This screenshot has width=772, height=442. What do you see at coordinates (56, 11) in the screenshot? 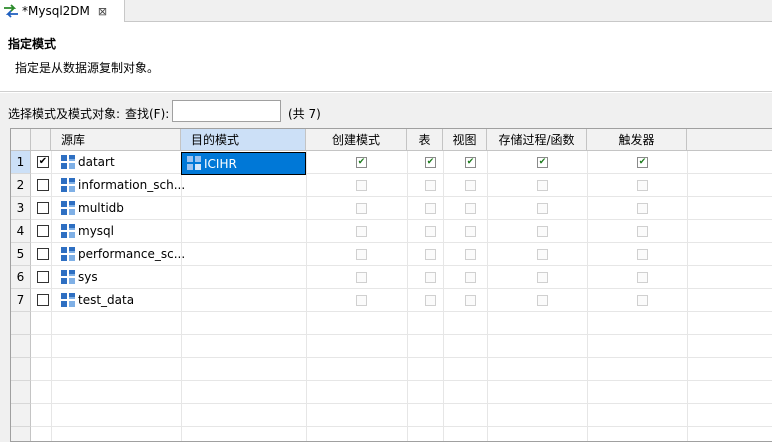
I see `tab-title: *Mysql2DM` at bounding box center [56, 11].